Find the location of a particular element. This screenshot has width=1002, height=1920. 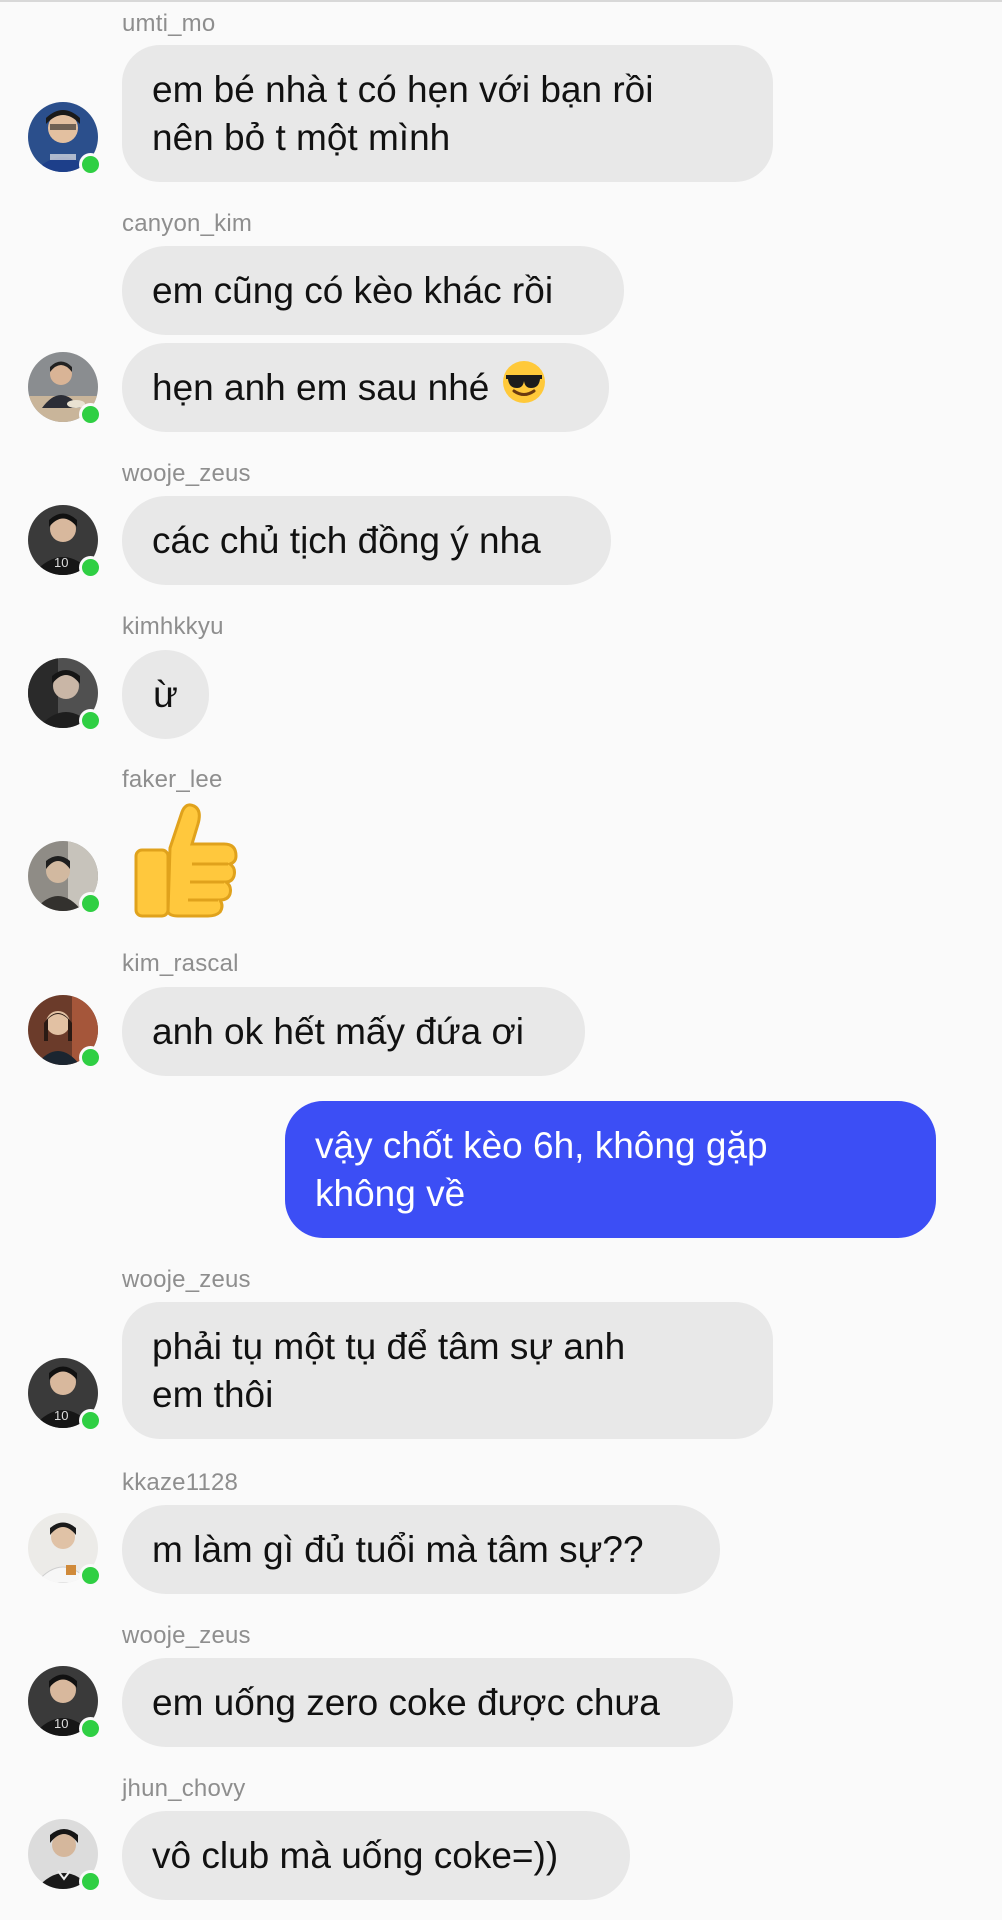

my-message-bubble: vậy chốt kèo 6h, không gặp không về is located at coordinates (610, 1169).